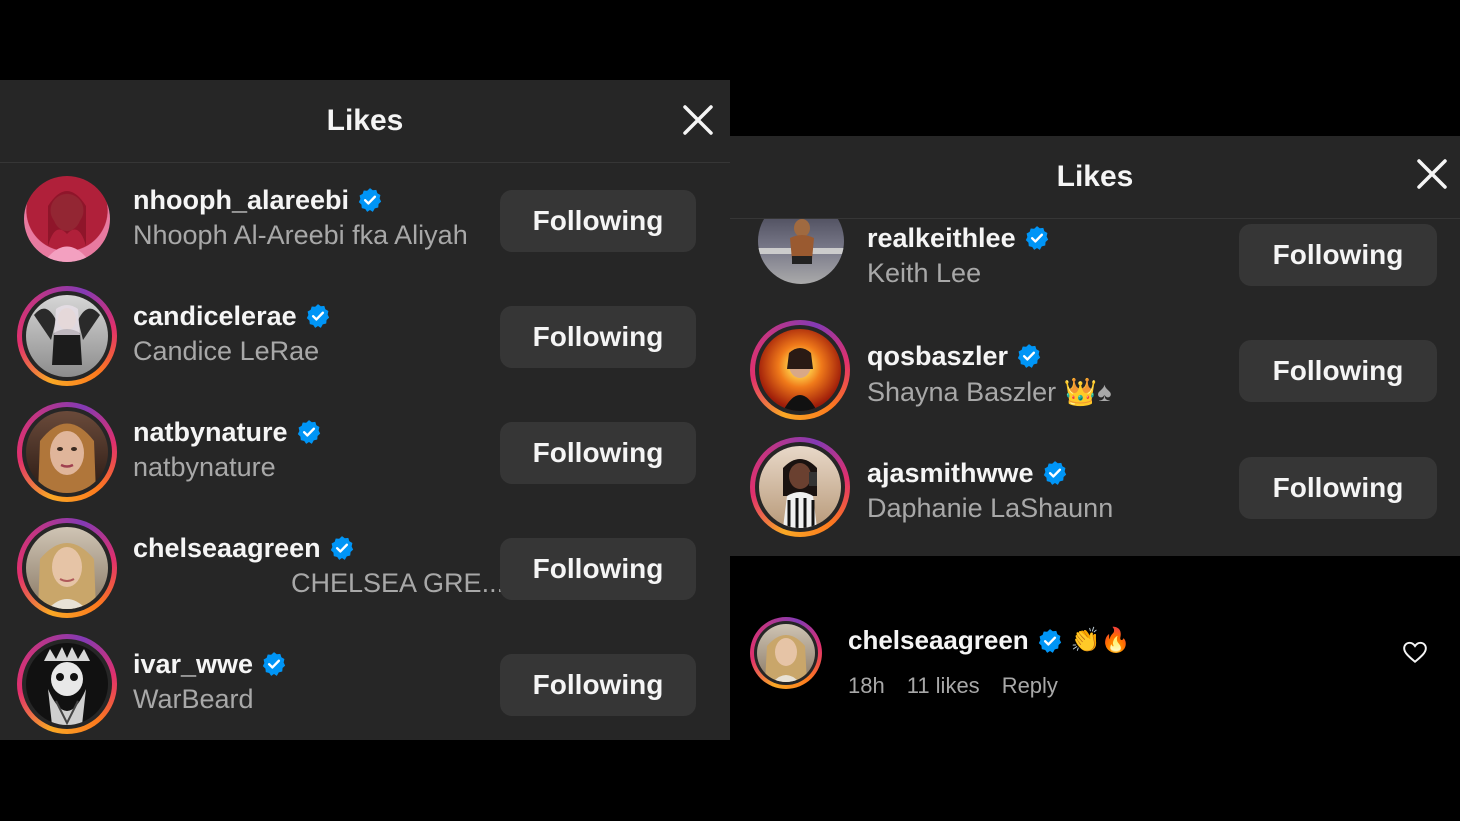 This screenshot has width=1460, height=821. I want to click on heart-icon, so click(1415, 652).